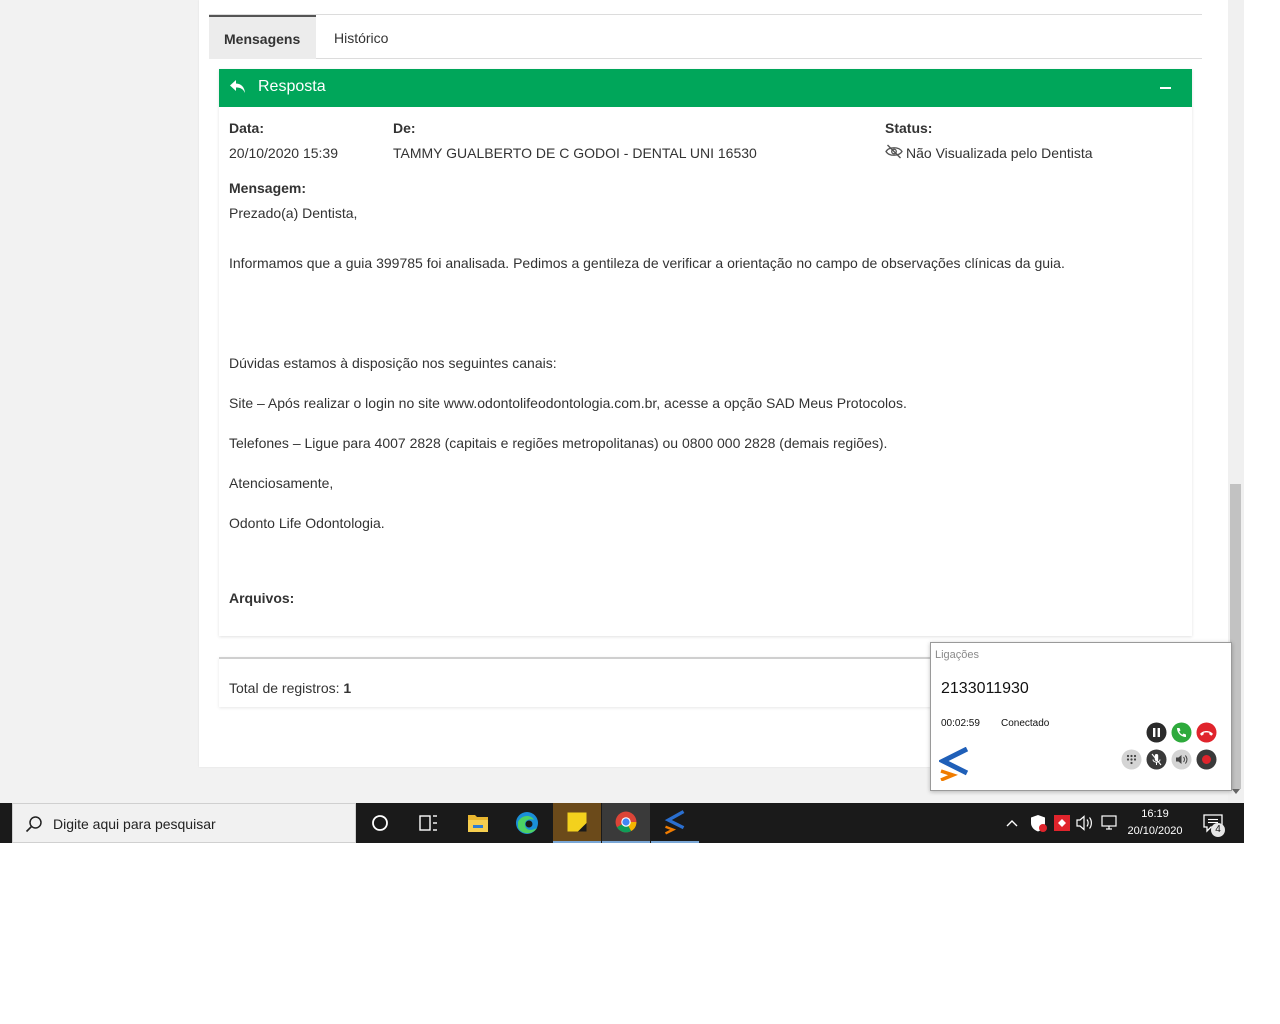  Describe the element at coordinates (428, 823) in the screenshot. I see `task-view-icon` at that location.